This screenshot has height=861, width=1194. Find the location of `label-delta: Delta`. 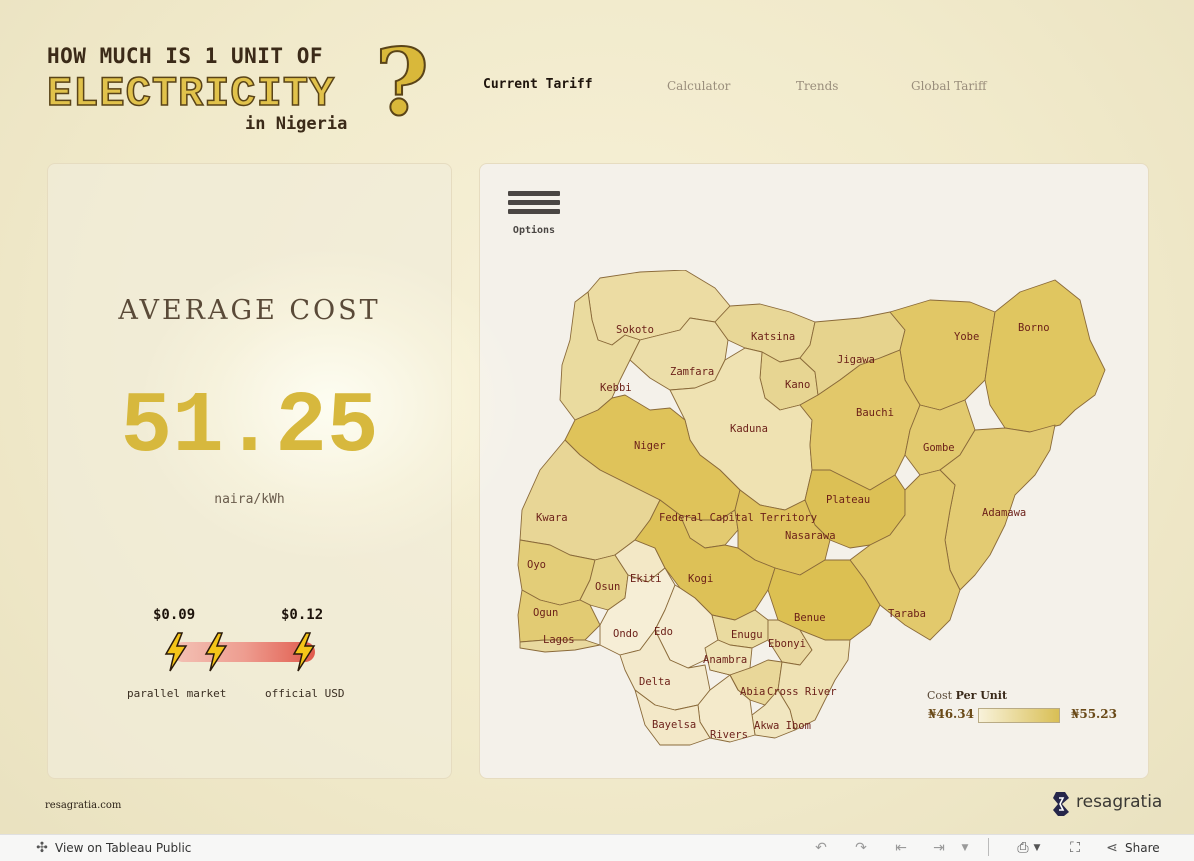

label-delta: Delta is located at coordinates (655, 682).